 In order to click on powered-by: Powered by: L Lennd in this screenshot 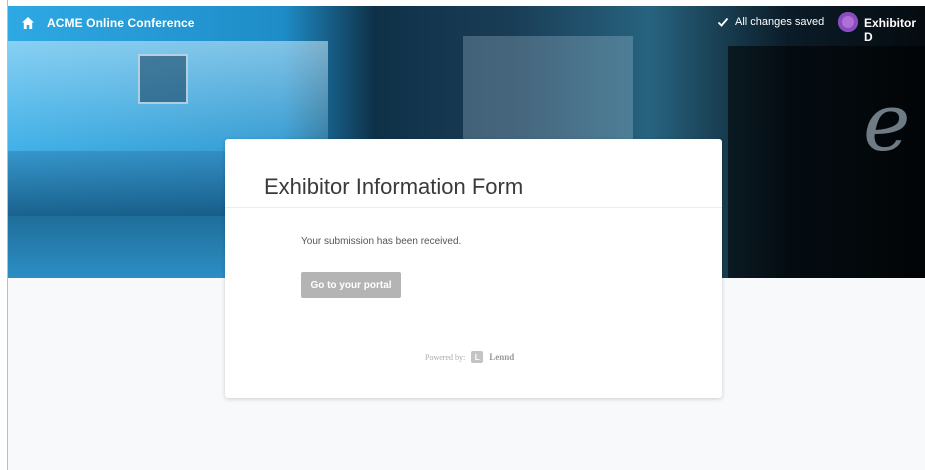, I will do `click(469, 357)`.